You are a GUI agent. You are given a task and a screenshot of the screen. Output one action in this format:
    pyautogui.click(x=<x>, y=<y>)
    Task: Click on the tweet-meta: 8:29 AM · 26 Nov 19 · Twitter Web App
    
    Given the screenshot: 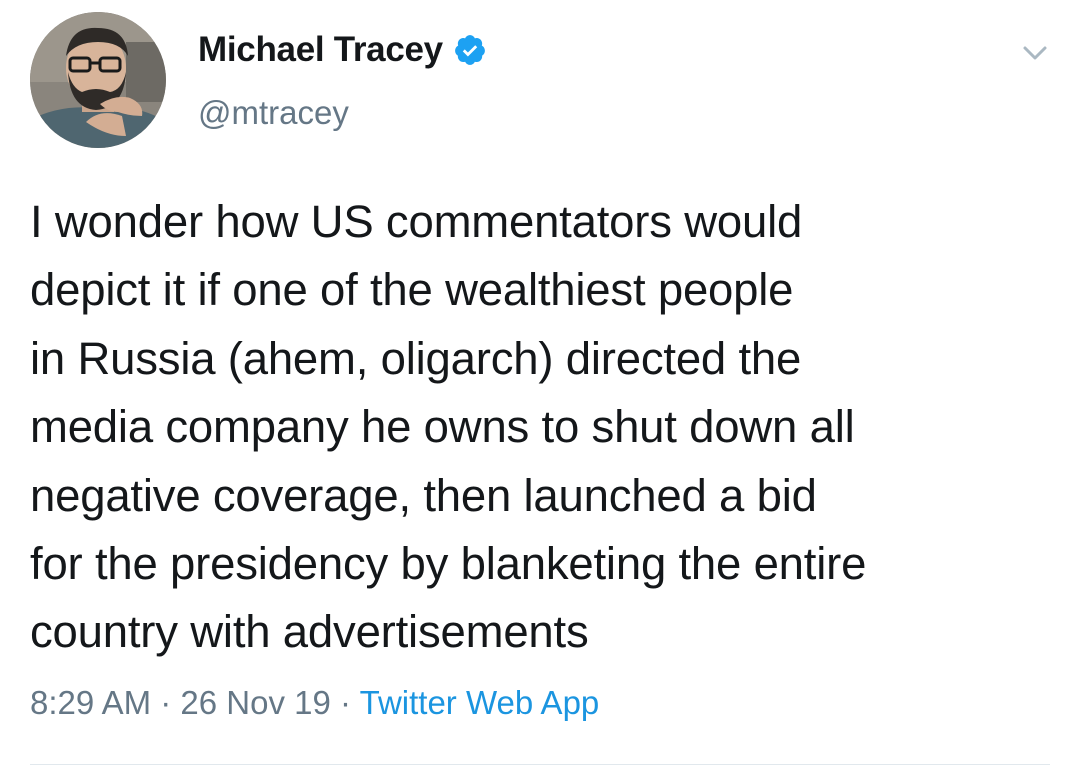 What is the action you would take?
    pyautogui.click(x=314, y=703)
    